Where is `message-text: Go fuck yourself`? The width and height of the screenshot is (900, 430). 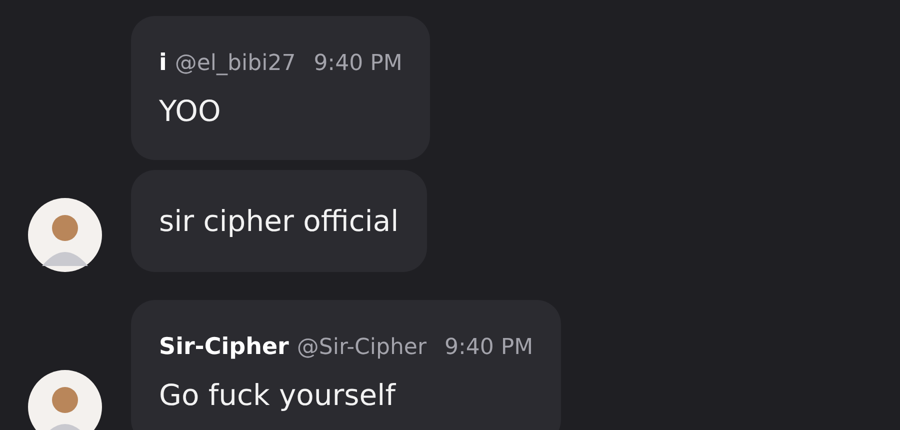
message-text: Go fuck yourself is located at coordinates (278, 395).